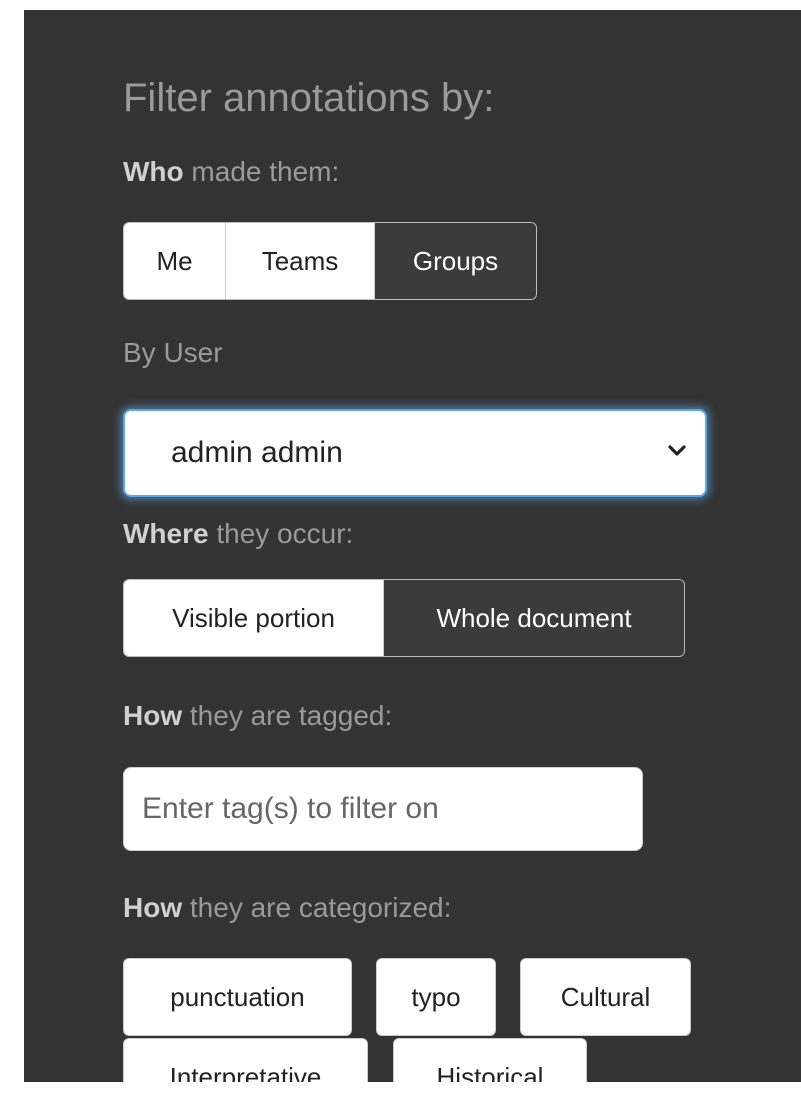 The height and width of the screenshot is (1109, 801). I want to click on where-label: Where they occur:, so click(238, 534).